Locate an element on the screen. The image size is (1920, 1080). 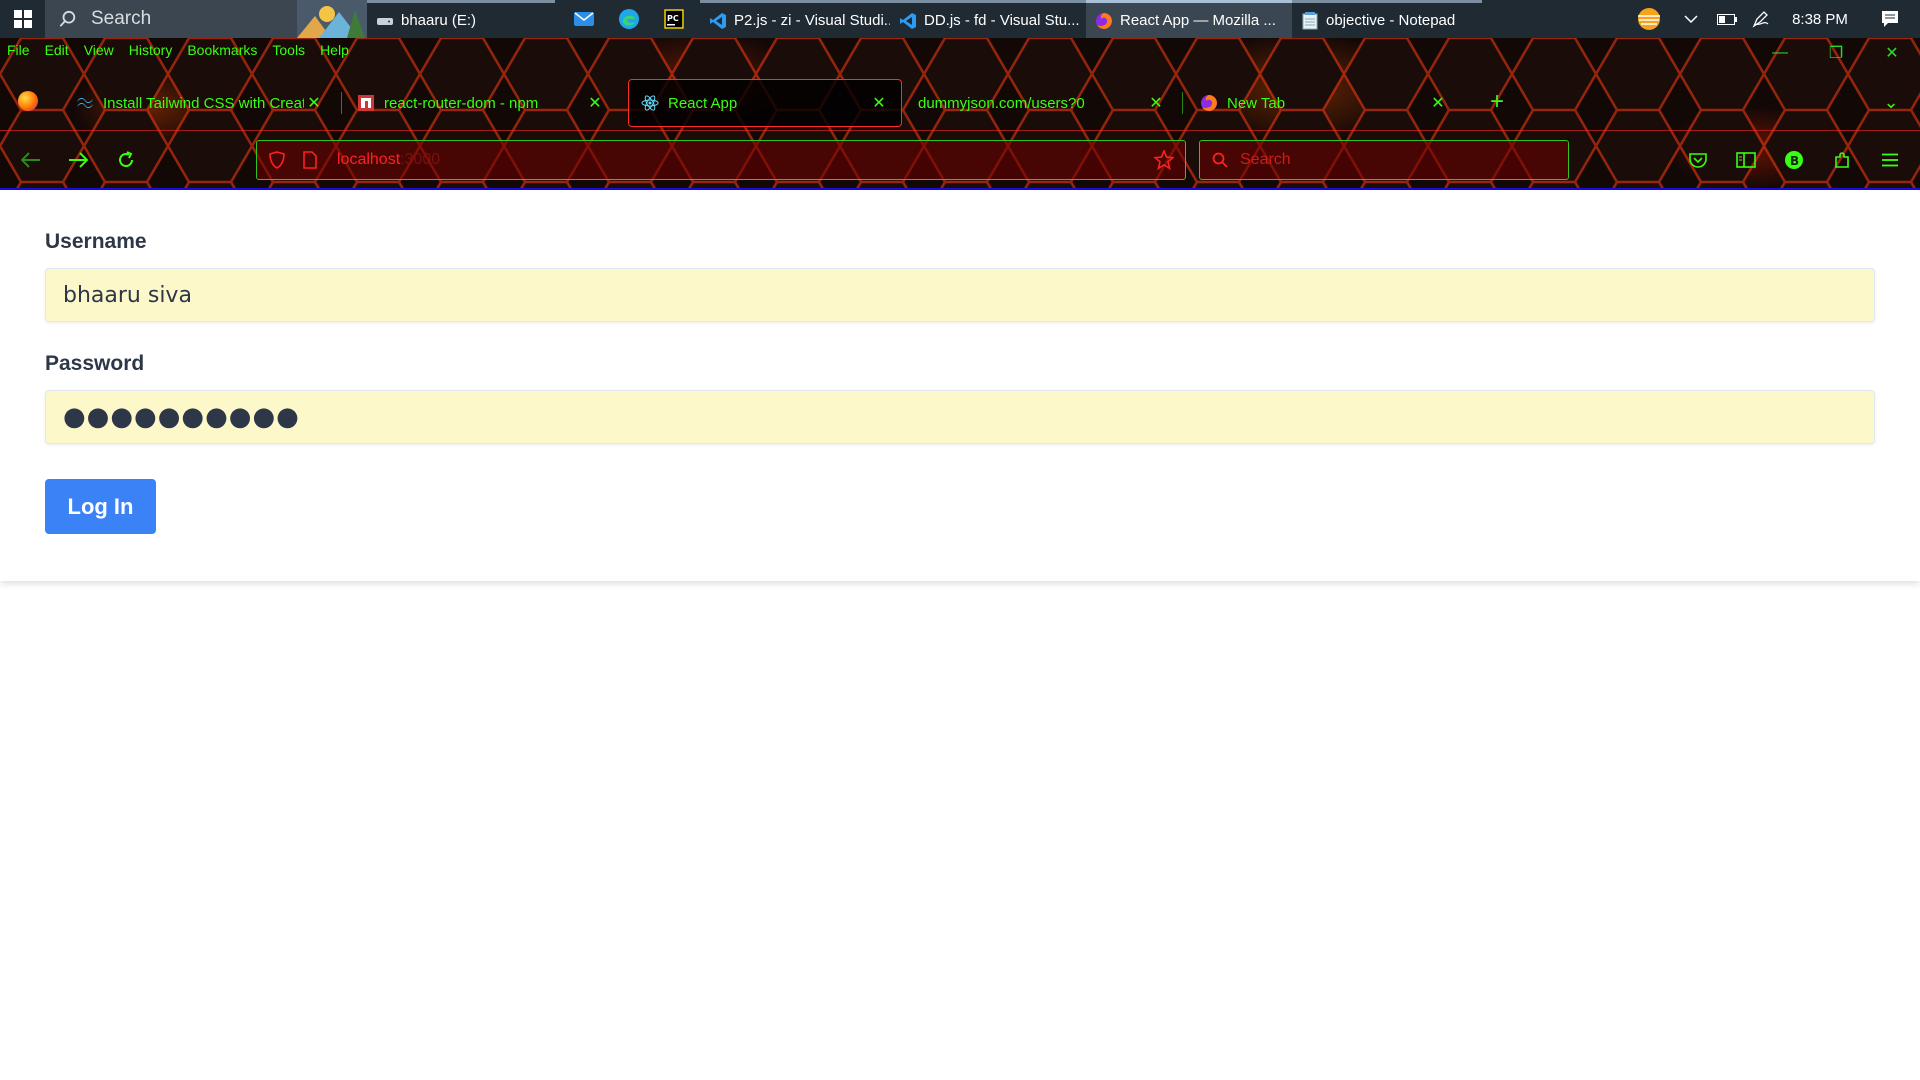
windows-logo-icon is located at coordinates (22, 19).